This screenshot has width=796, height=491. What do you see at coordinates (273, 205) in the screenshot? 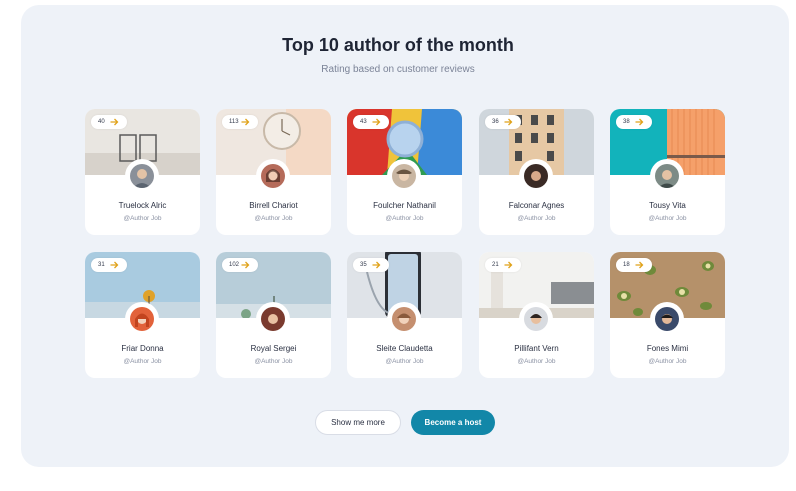
I see `author-name: Birrell Chariot` at bounding box center [273, 205].